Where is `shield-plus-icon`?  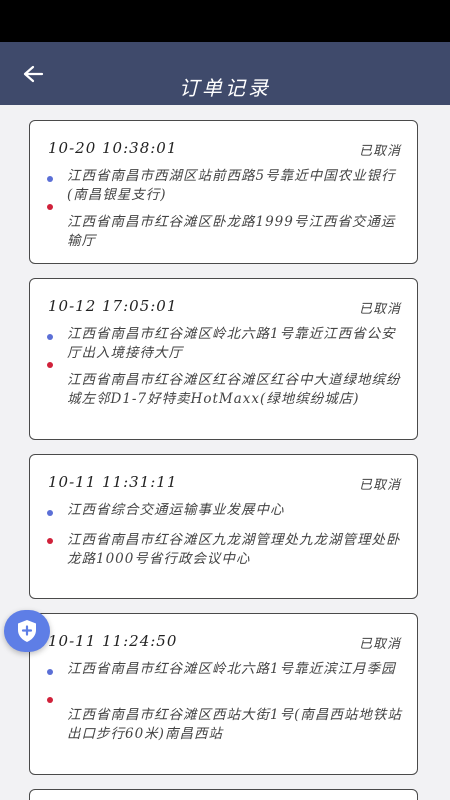
shield-plus-icon is located at coordinates (27, 631).